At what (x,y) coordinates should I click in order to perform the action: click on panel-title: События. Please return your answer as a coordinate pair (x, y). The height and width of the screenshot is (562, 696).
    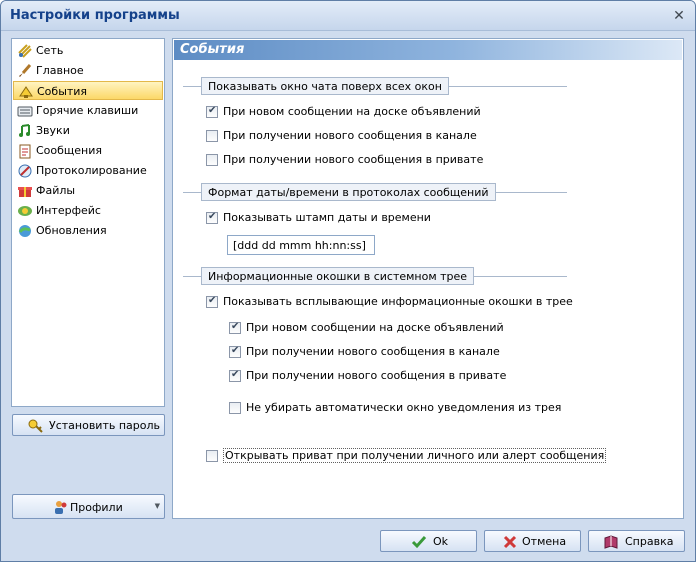
    Looking at the image, I should click on (212, 49).